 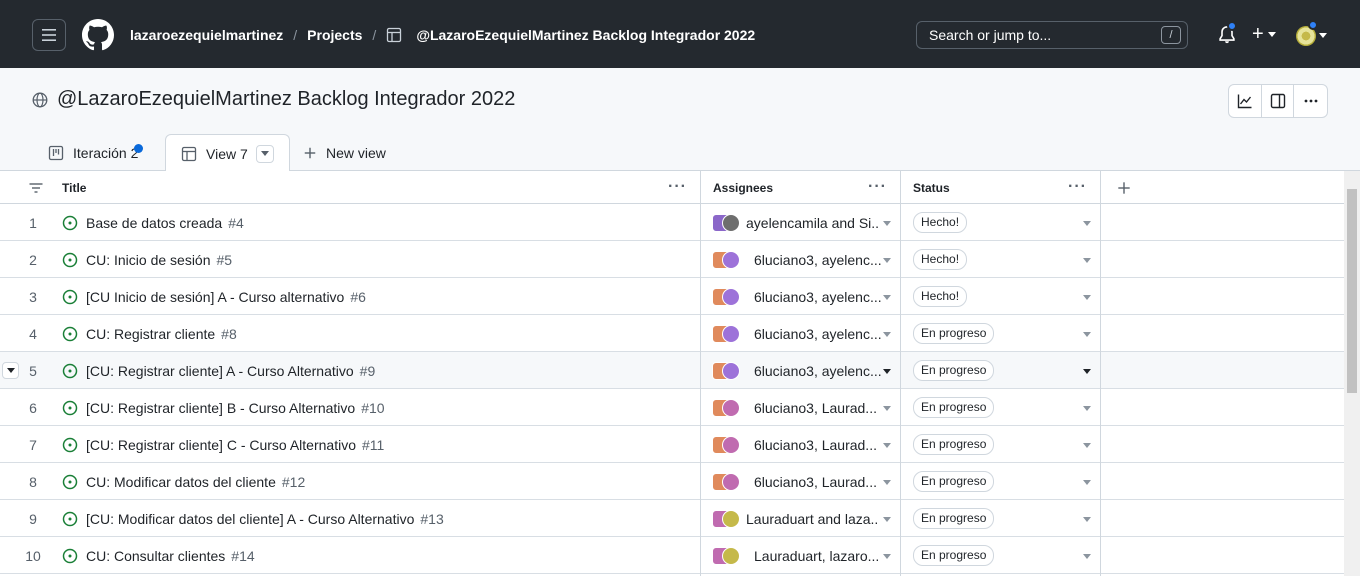 What do you see at coordinates (1307, 33) in the screenshot?
I see `user-avatar` at bounding box center [1307, 33].